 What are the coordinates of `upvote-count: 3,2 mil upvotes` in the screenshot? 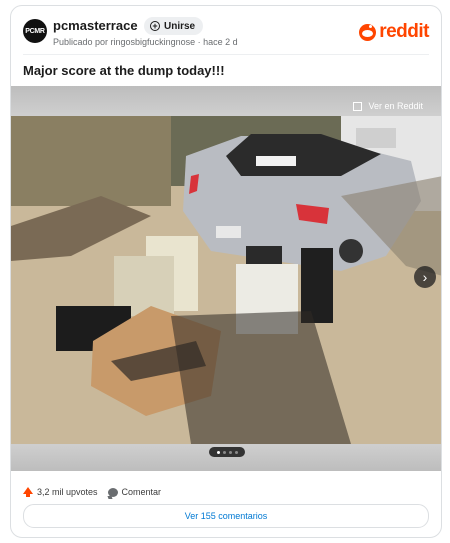 It's located at (67, 492).